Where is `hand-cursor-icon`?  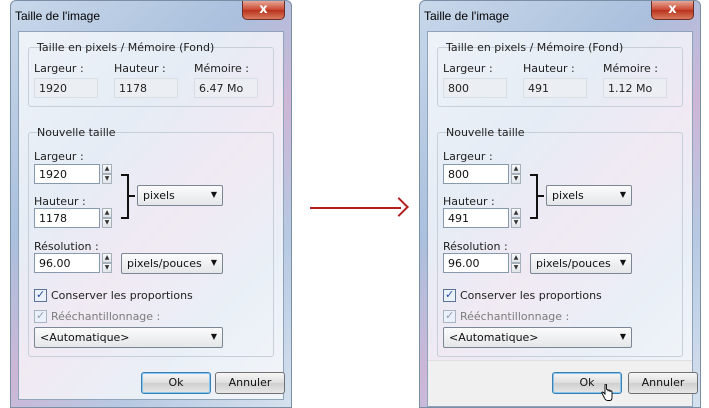 hand-cursor-icon is located at coordinates (607, 392).